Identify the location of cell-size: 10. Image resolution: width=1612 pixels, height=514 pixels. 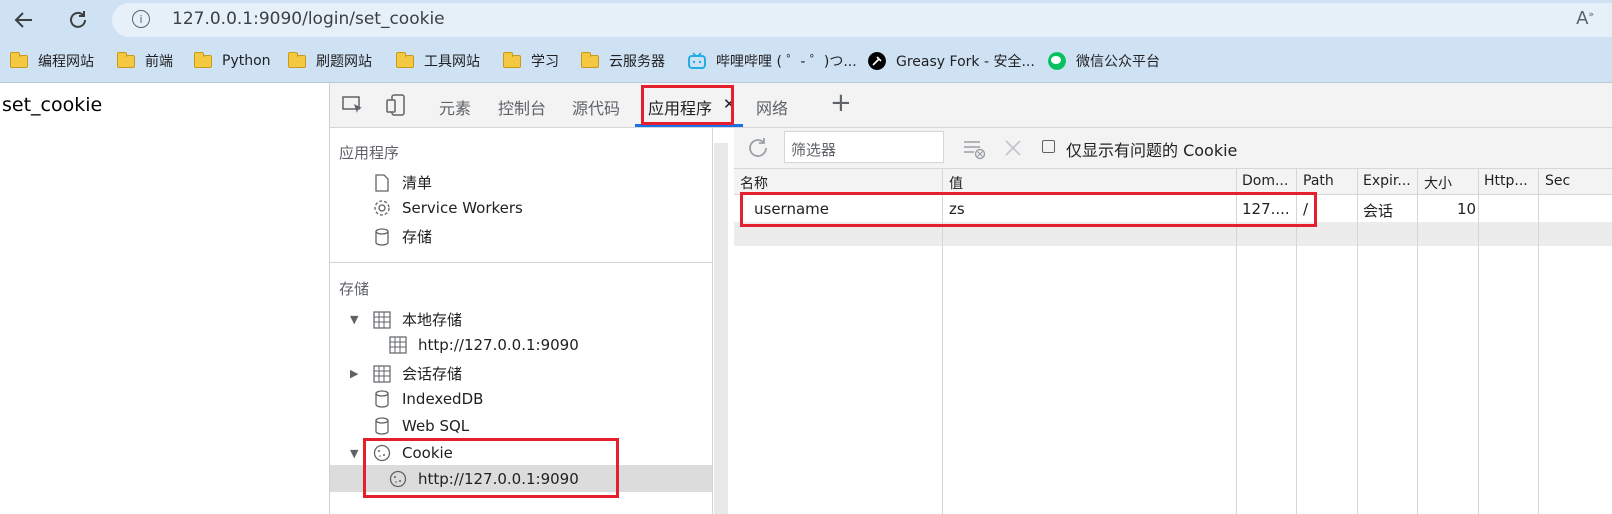
(1467, 209).